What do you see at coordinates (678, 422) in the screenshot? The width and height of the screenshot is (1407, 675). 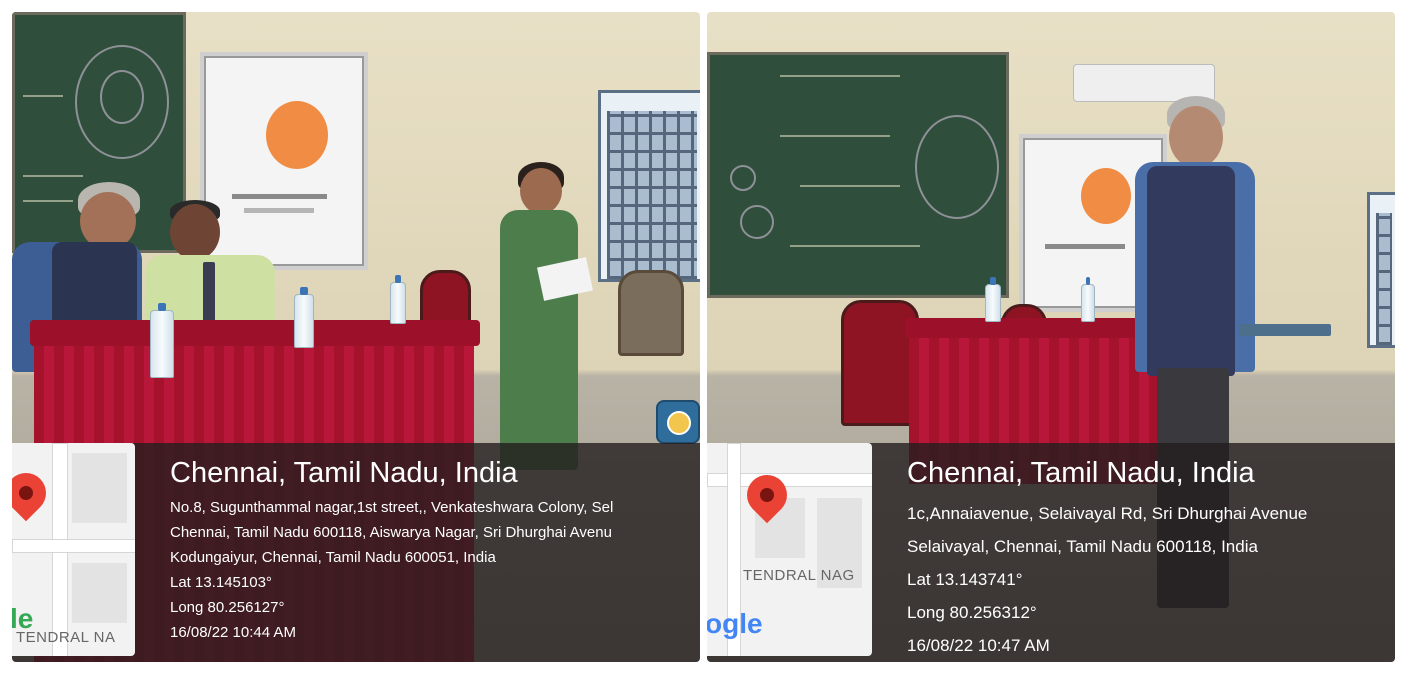 I see `camera-app-icon` at bounding box center [678, 422].